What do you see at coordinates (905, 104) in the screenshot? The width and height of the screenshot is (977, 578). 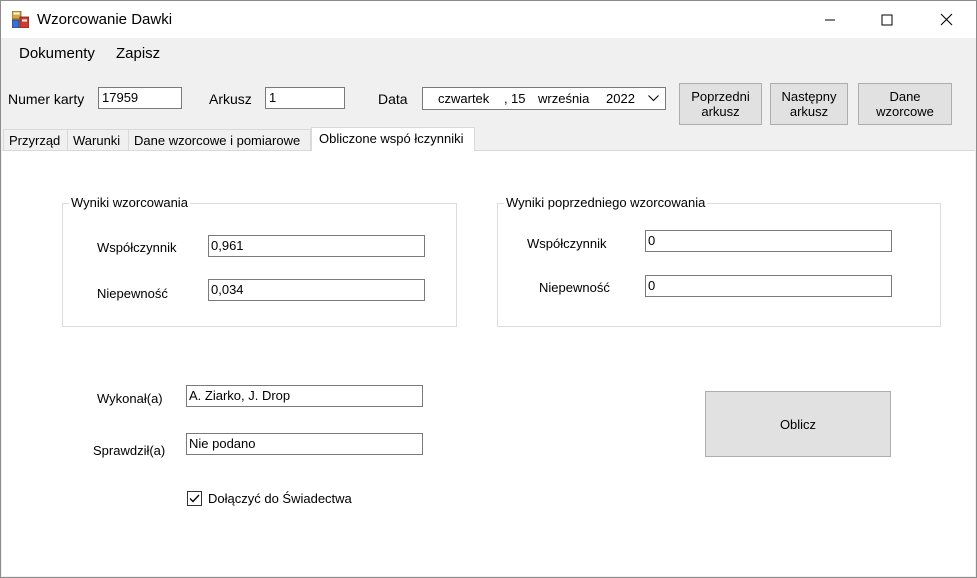 I see `reference-data-button: Dane wzorcowe` at bounding box center [905, 104].